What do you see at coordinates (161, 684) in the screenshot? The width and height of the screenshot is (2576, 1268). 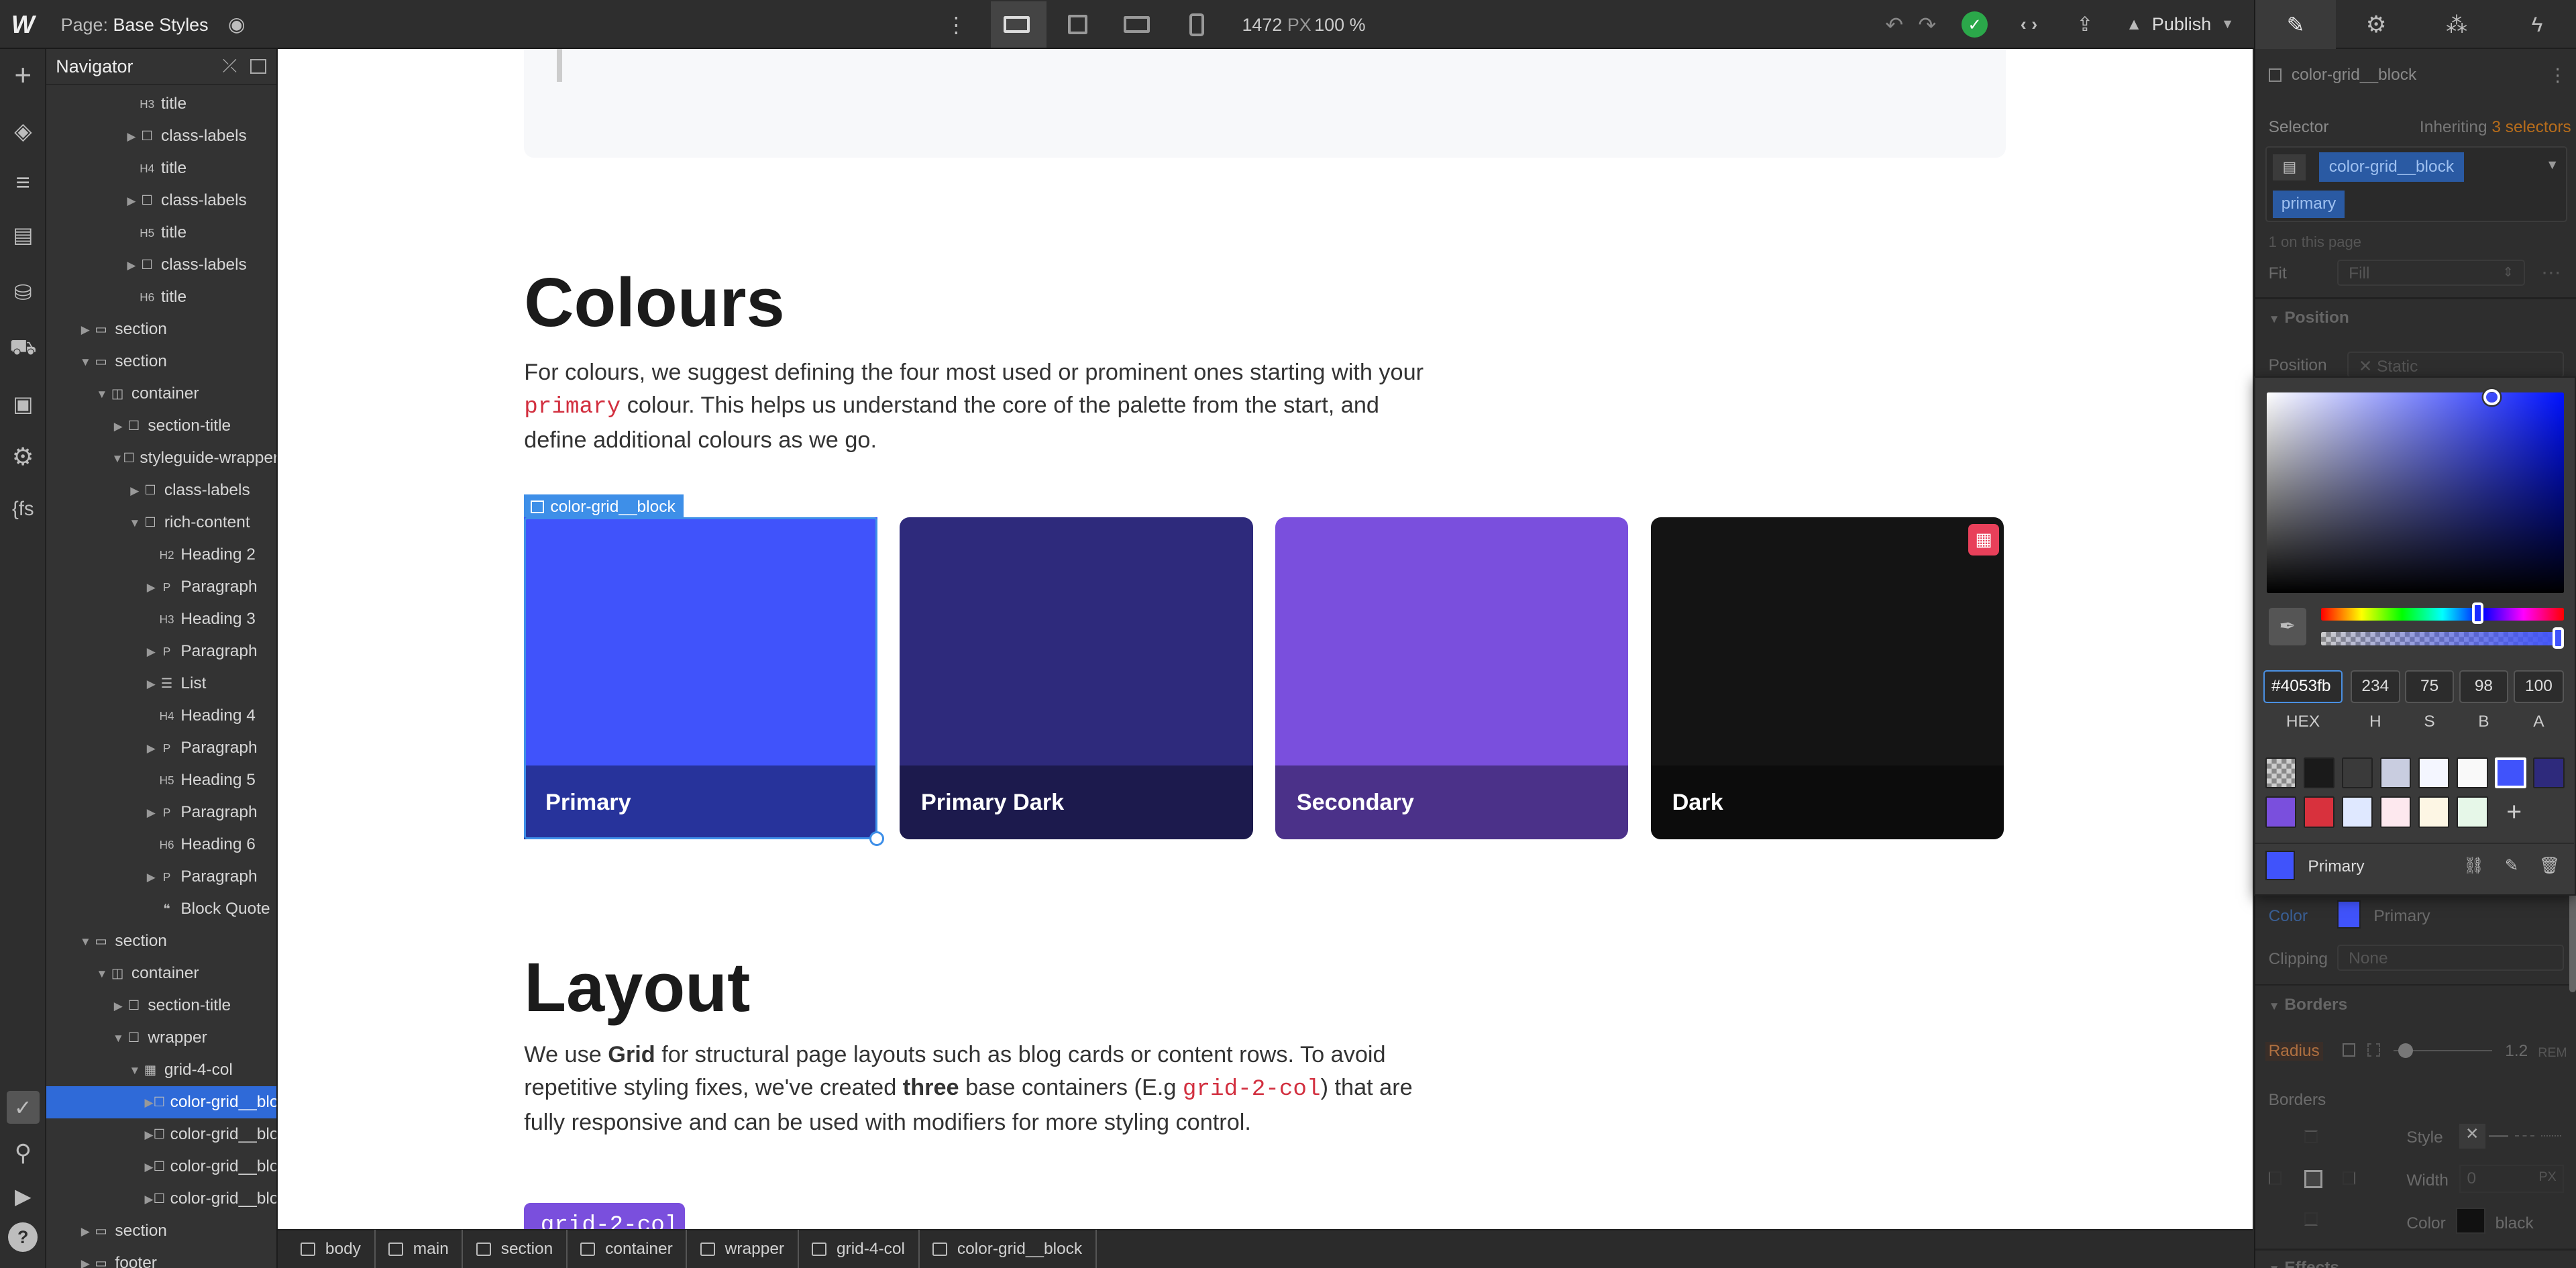 I see `navigator-row: ▶ ☰ List` at bounding box center [161, 684].